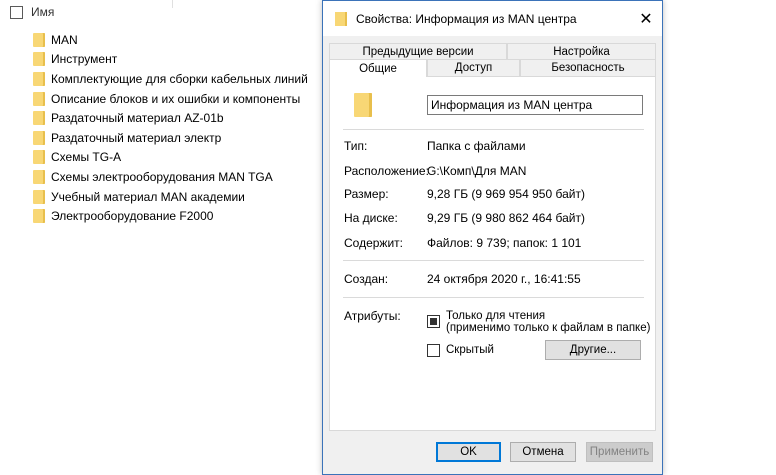  What do you see at coordinates (366, 279) in the screenshot?
I see `created-label: Создан:` at bounding box center [366, 279].